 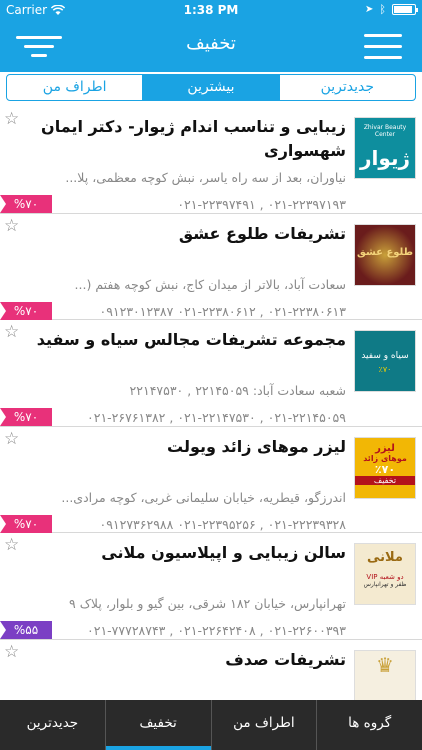 I want to click on segment-nearby: اطراف من, so click(x=75, y=87).